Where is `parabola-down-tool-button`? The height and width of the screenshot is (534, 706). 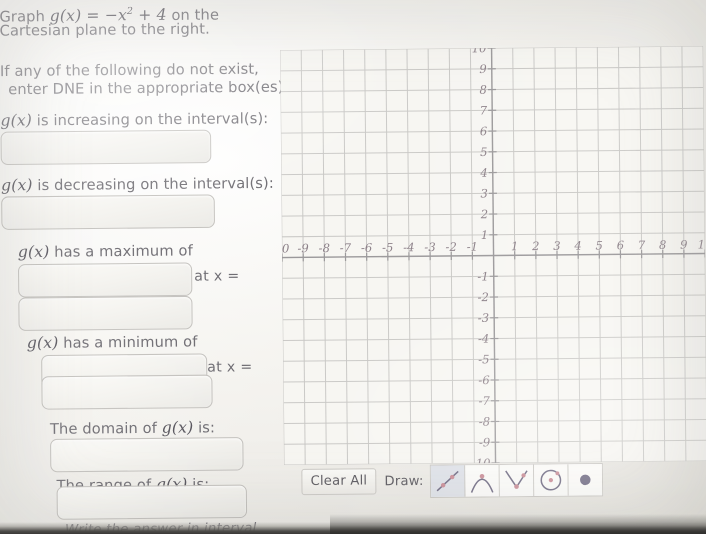 parabola-down-tool-button is located at coordinates (482, 480).